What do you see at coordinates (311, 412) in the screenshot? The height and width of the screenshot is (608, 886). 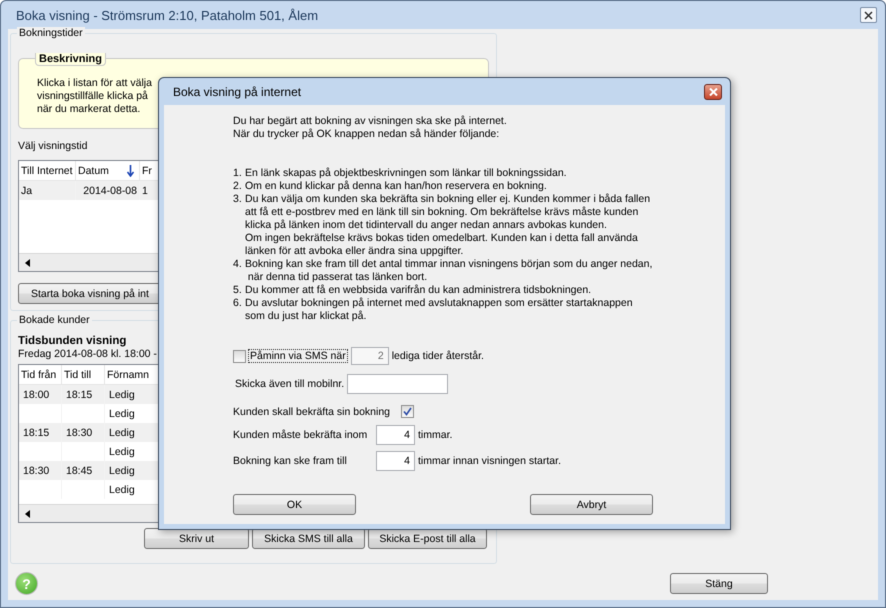 I see `checkbox-label: Kunden skall bekräfta sin bokning` at bounding box center [311, 412].